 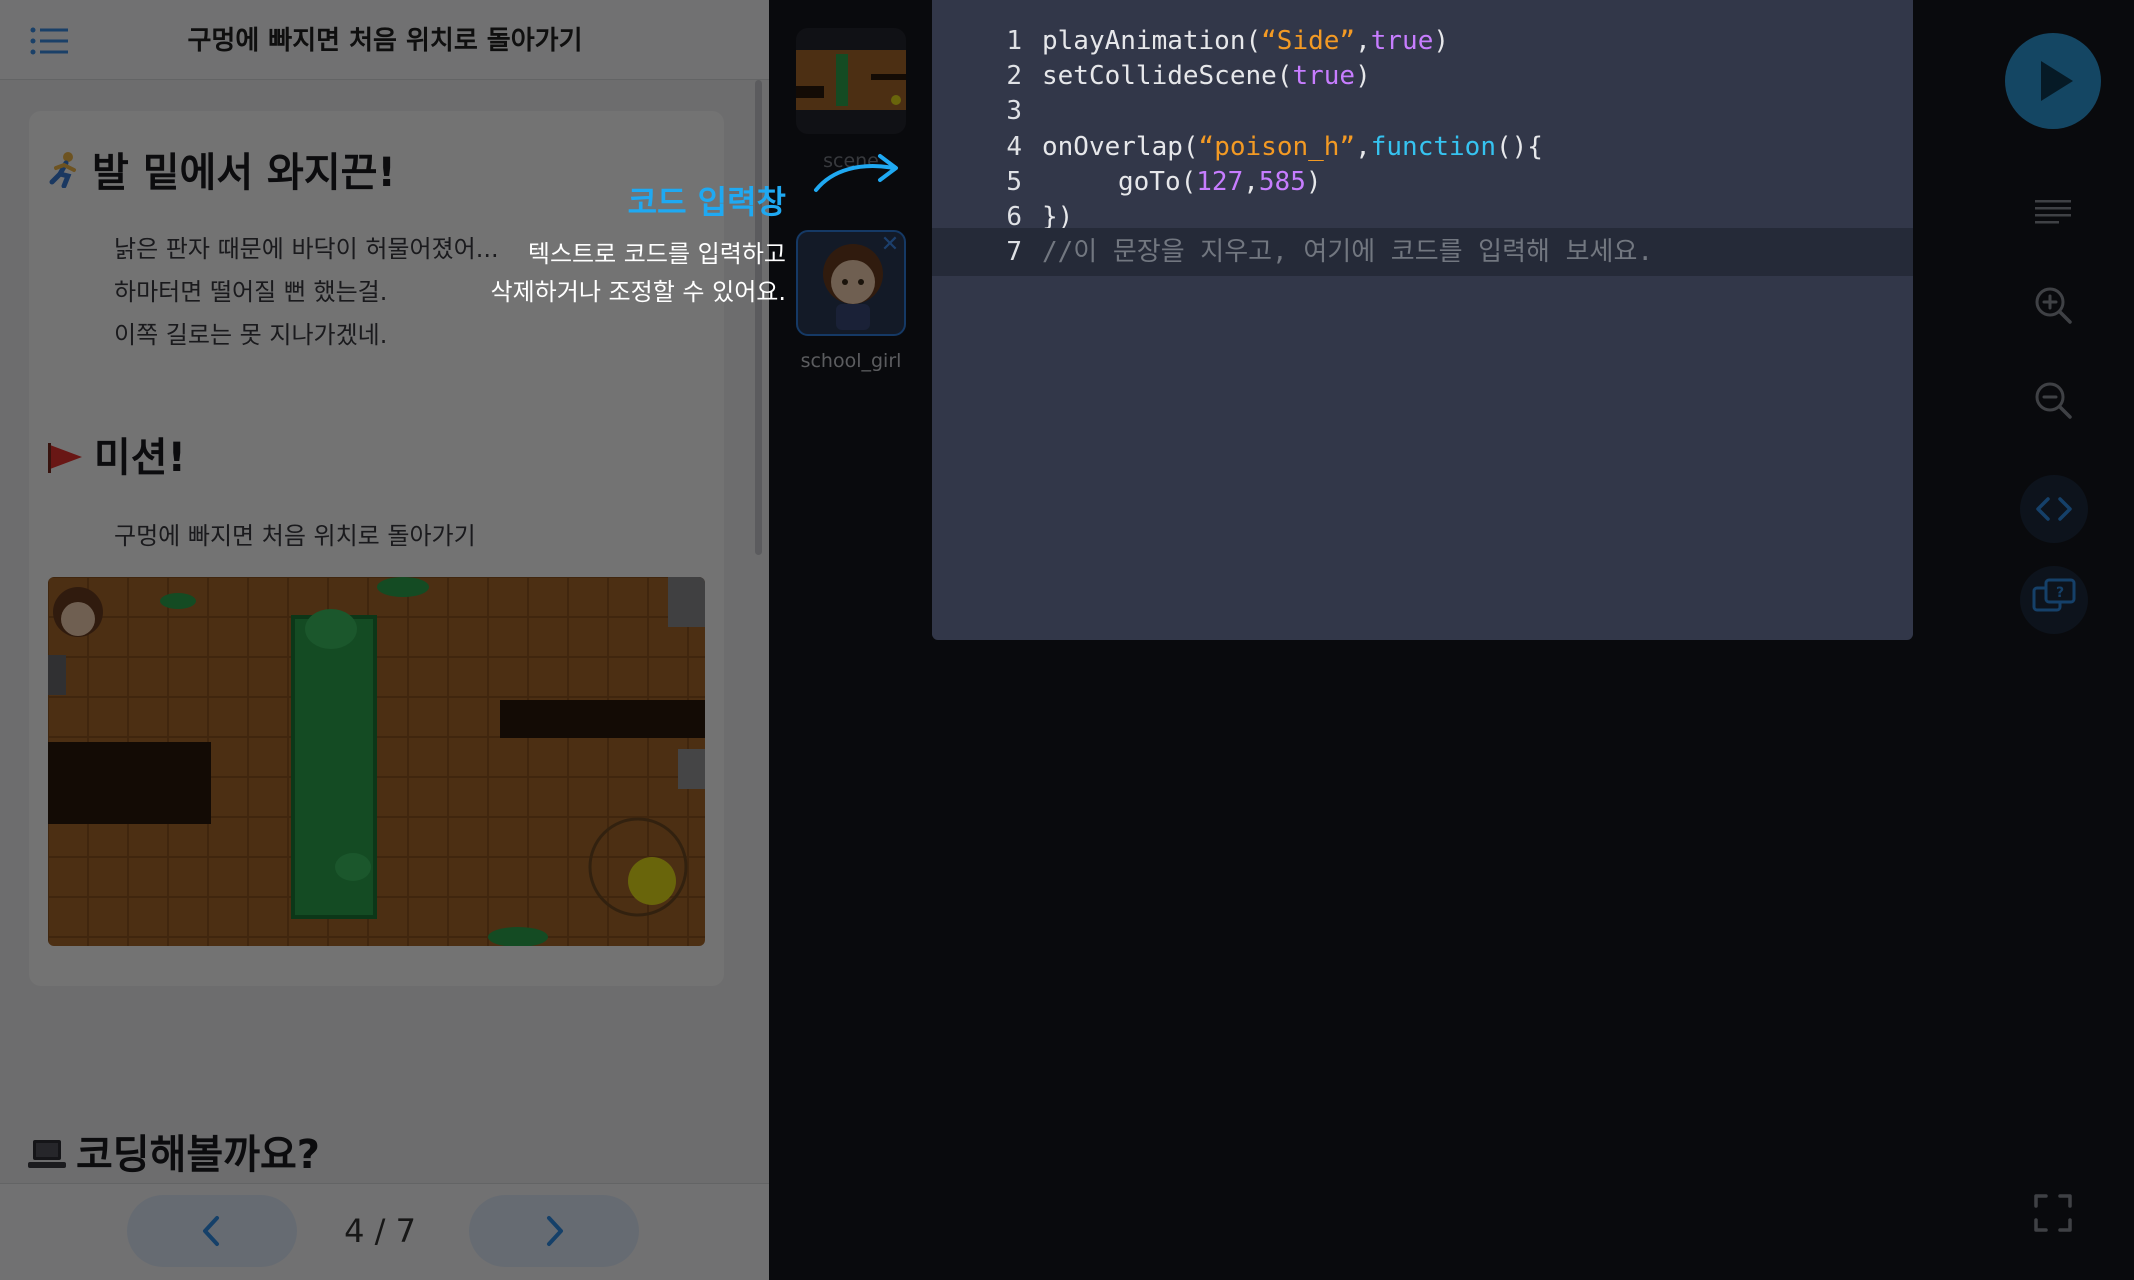 I want to click on right-toolbar, so click(x=2023, y=640).